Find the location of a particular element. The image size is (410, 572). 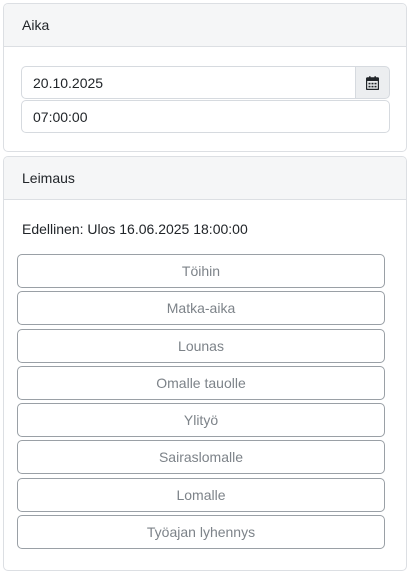

time-input is located at coordinates (205, 116).